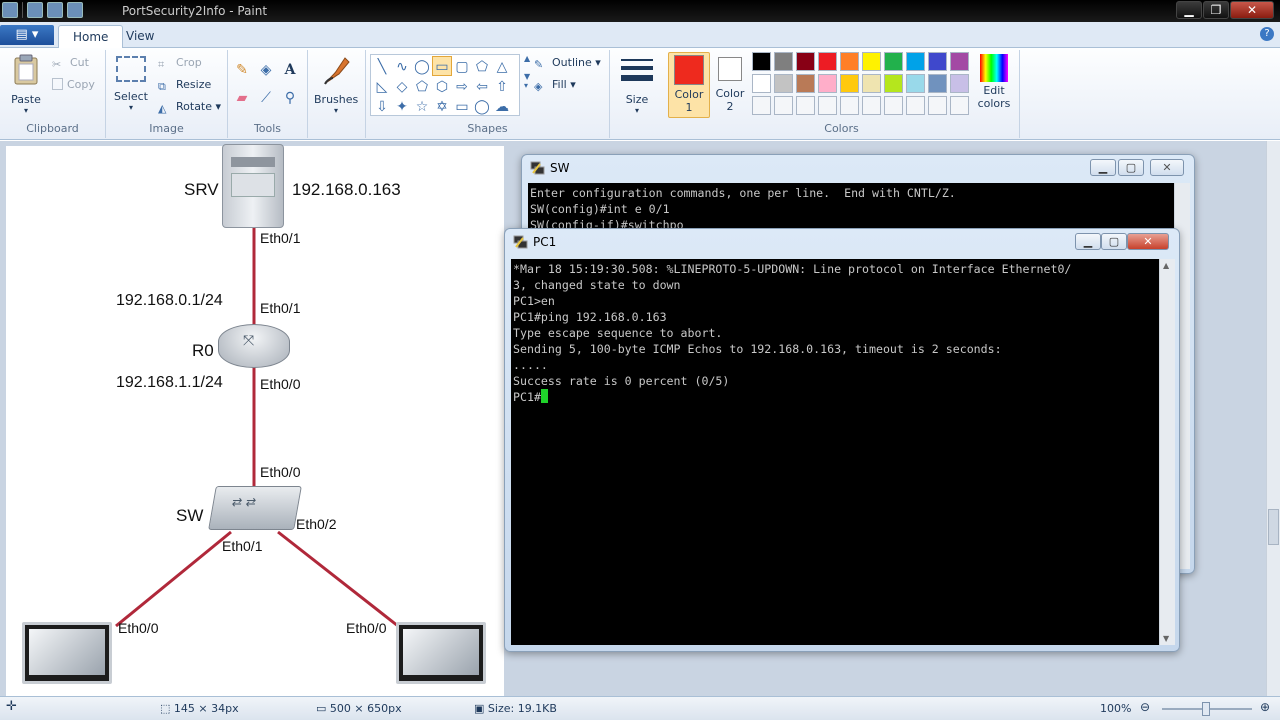  Describe the element at coordinates (266, 70) in the screenshot. I see `fill-bucket-icon: ◈` at that location.